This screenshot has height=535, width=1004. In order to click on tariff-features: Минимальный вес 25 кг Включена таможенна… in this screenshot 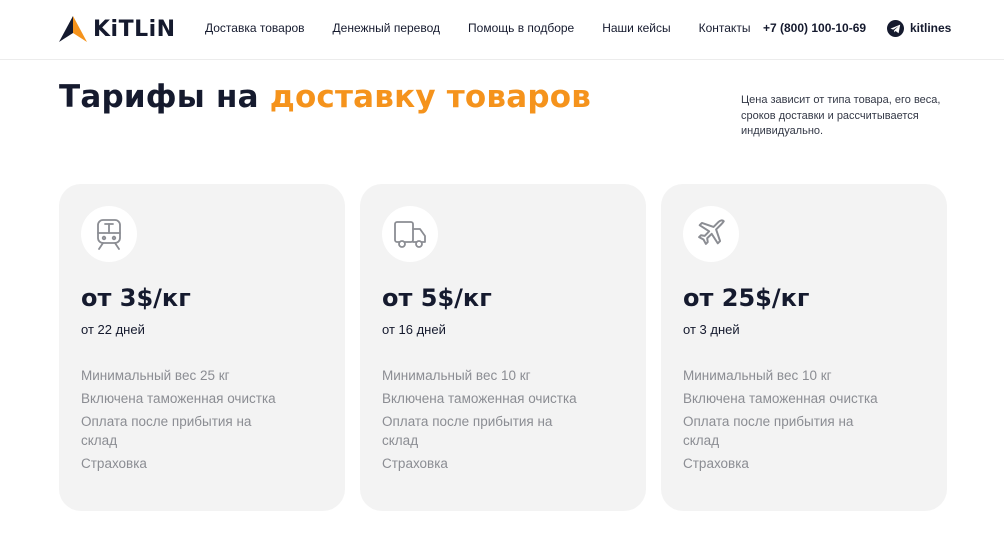, I will do `click(181, 421)`.